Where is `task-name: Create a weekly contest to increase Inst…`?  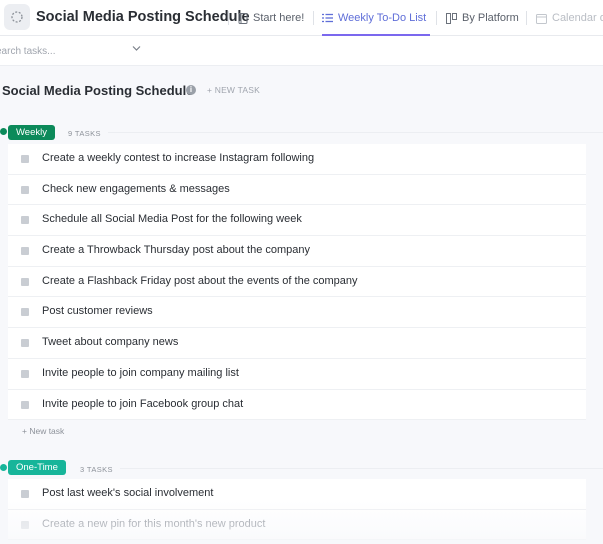
task-name: Create a weekly contest to increase Inst… is located at coordinates (178, 158).